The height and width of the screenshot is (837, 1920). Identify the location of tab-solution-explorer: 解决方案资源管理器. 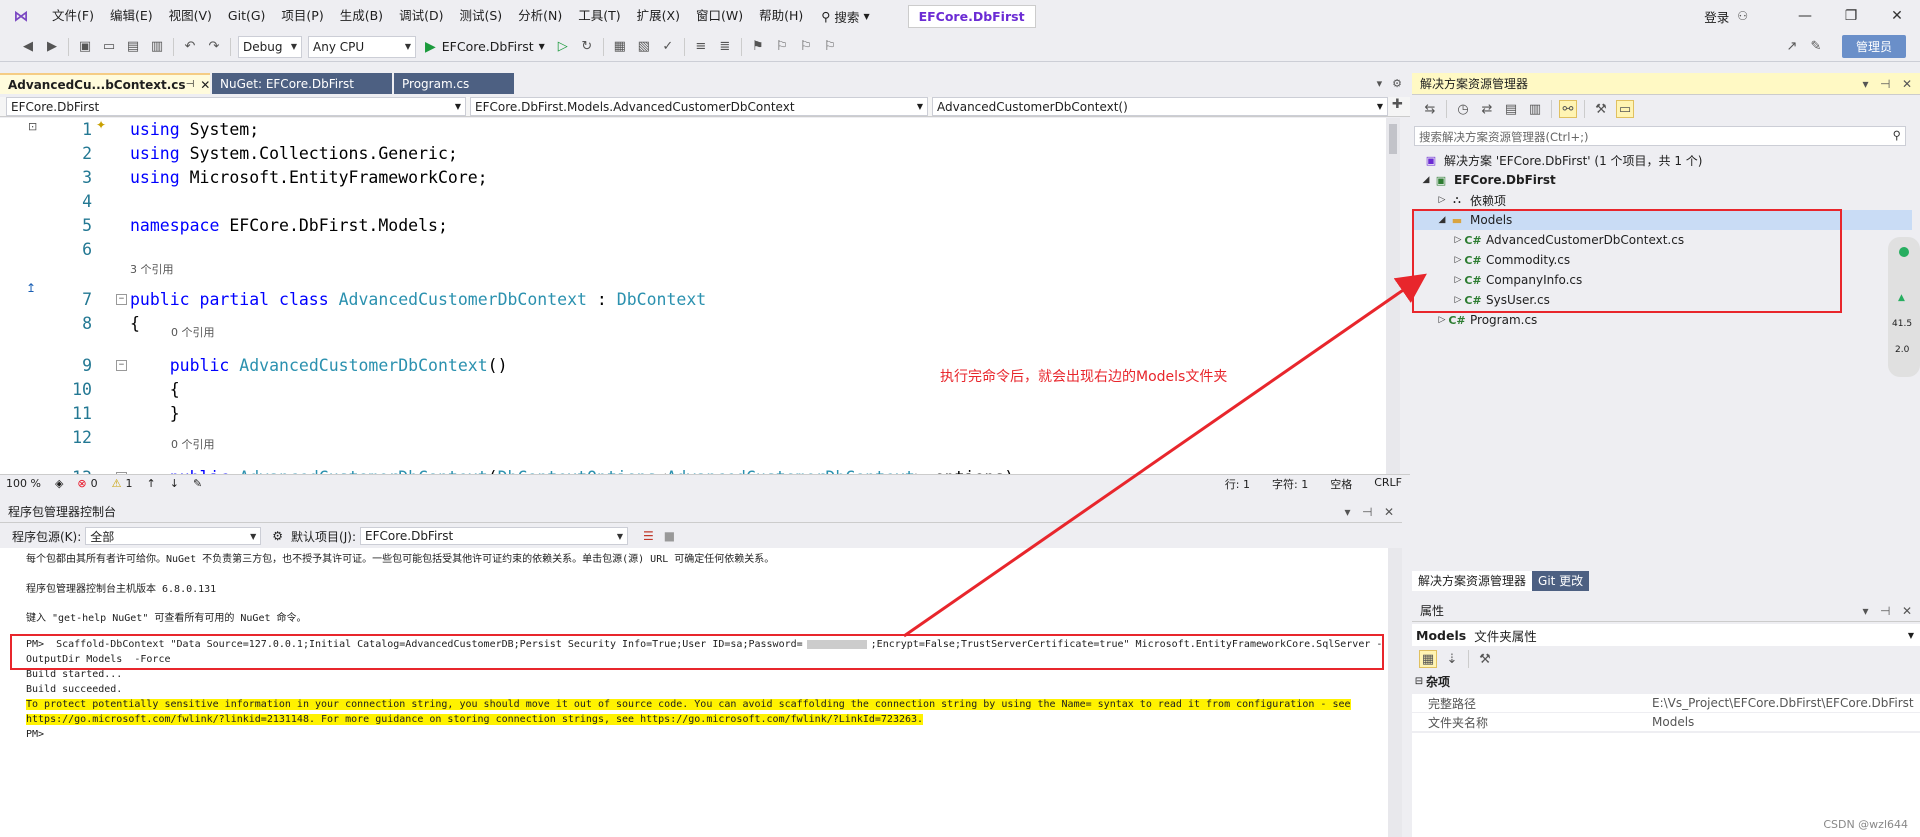
(1472, 581).